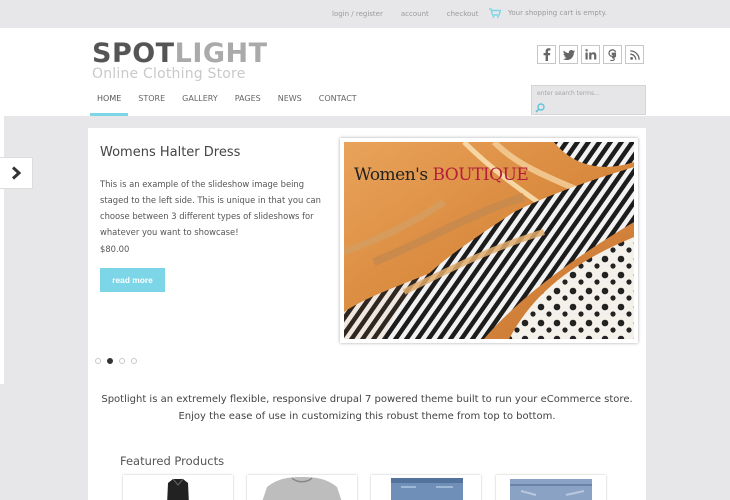 The width and height of the screenshot is (730, 500). I want to click on checkout-link: checkout, so click(463, 14).